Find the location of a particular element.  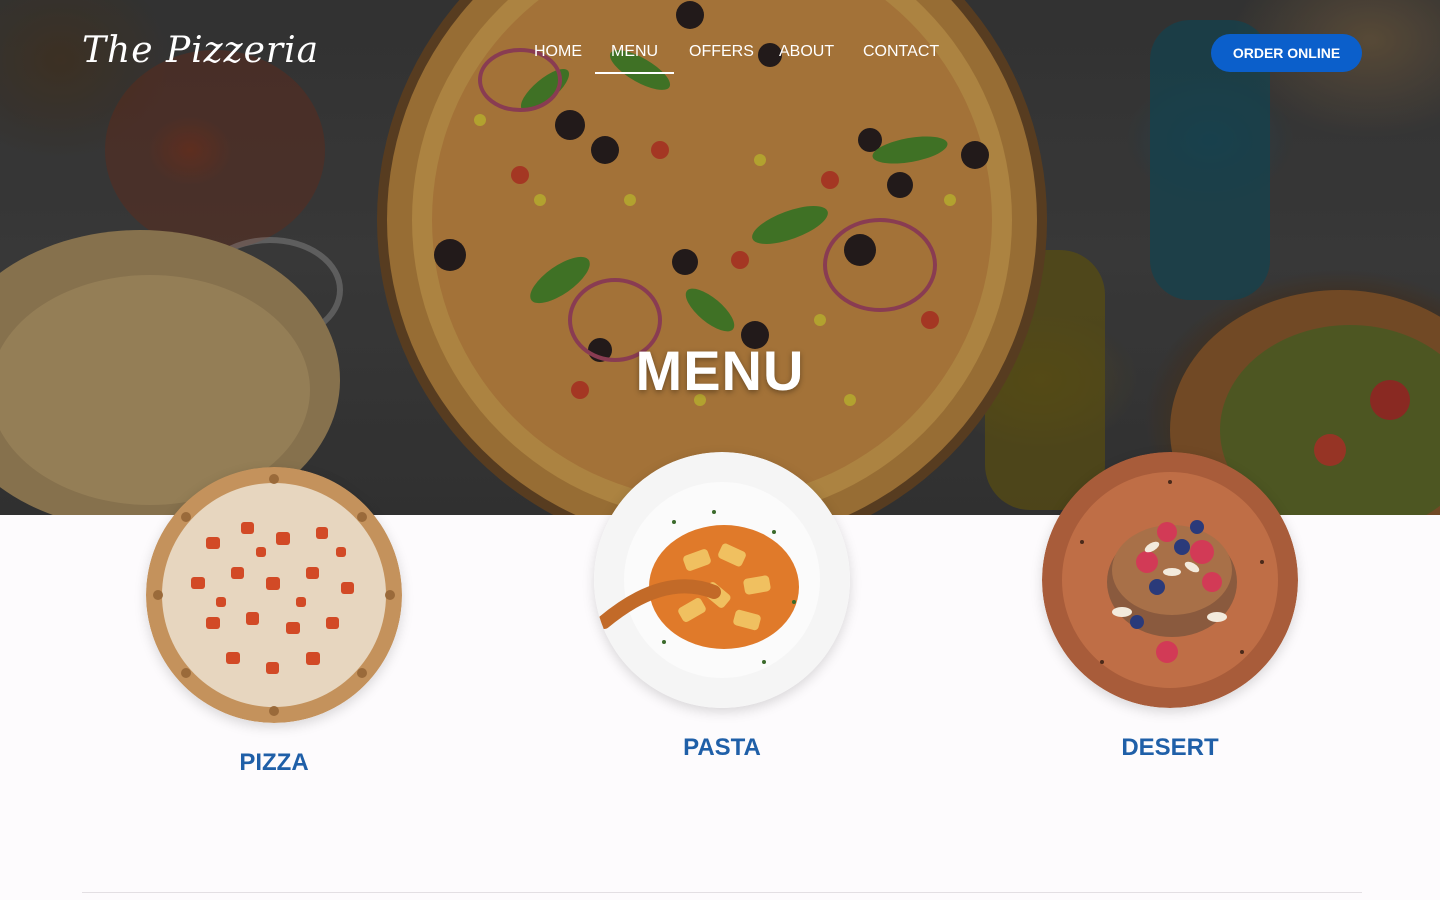

nav-link-menu: MENU is located at coordinates (635, 57).